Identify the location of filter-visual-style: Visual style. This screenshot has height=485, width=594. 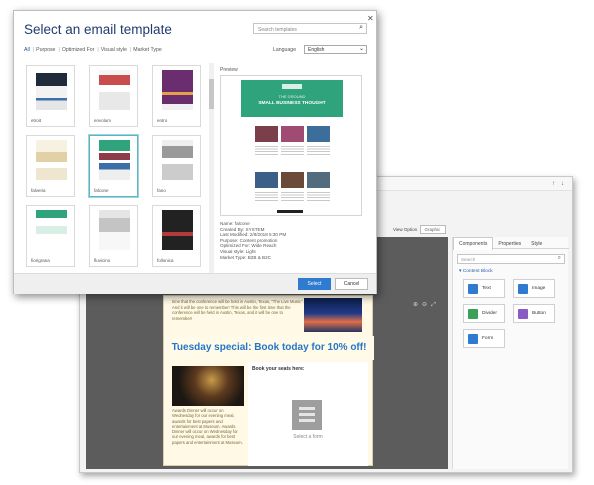
(114, 50).